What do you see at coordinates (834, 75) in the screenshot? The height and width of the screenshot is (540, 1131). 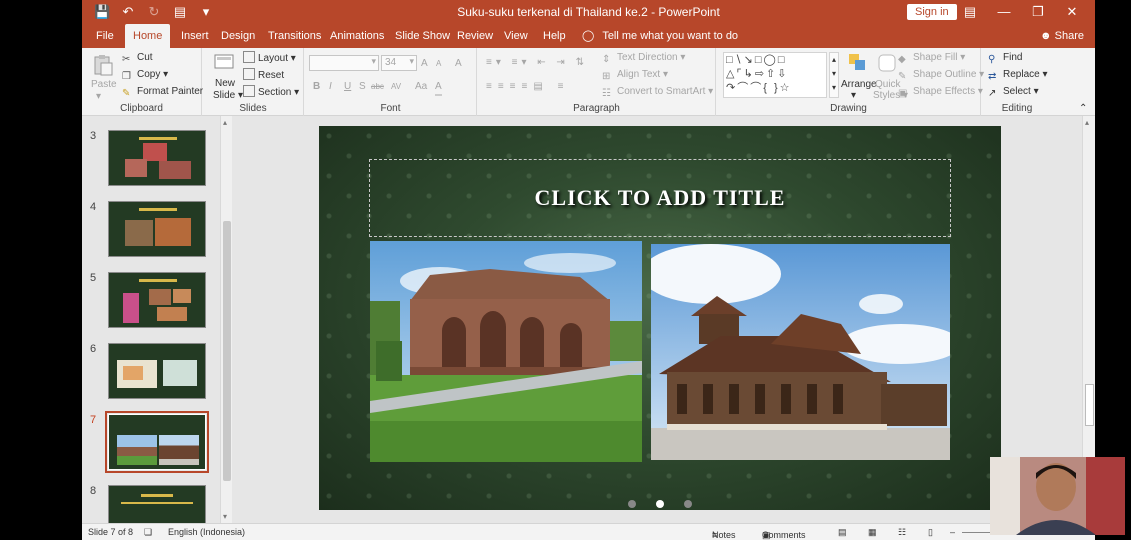 I see `shapes-scroll-button: ▴ ▾ ▾` at bounding box center [834, 75].